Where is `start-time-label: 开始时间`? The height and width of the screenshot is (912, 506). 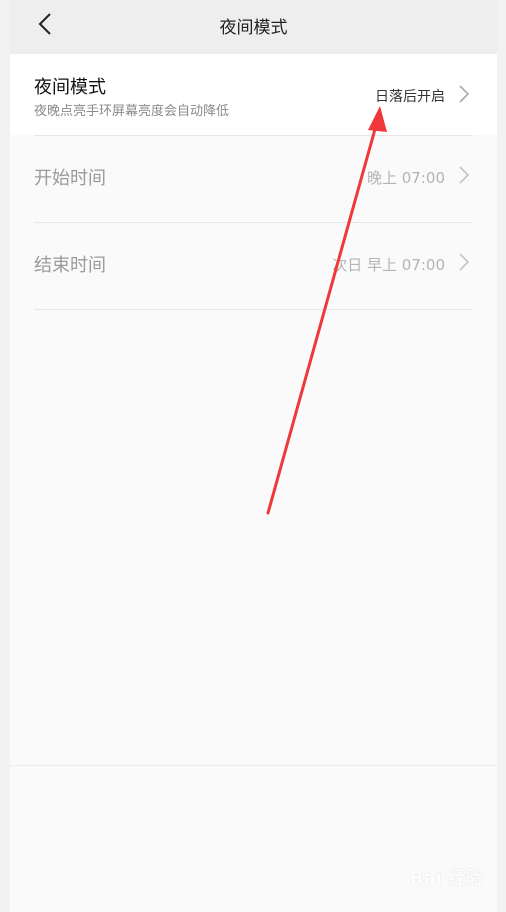 start-time-label: 开始时间 is located at coordinates (70, 178).